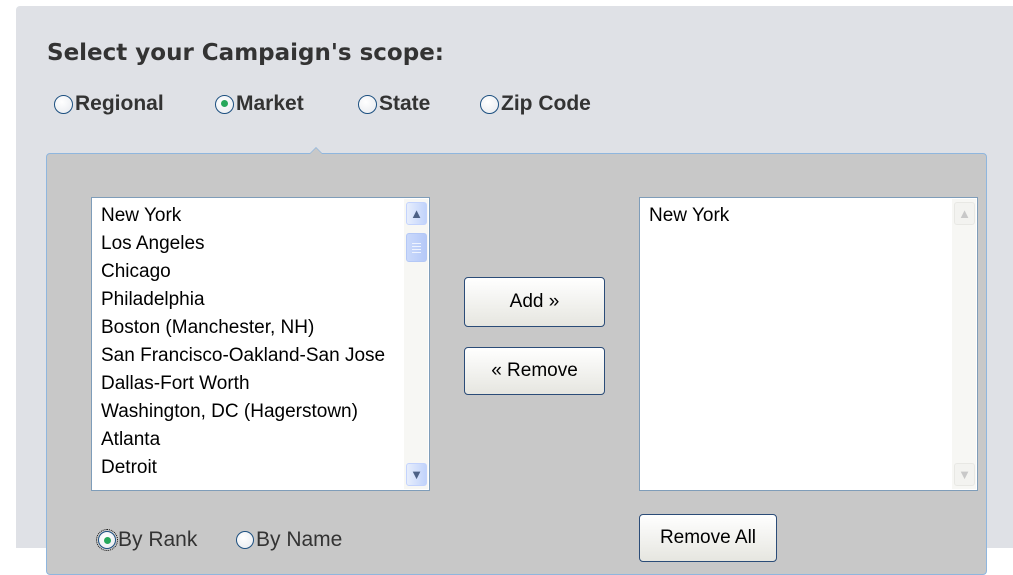 The image size is (1013, 575). What do you see at coordinates (252, 272) in the screenshot?
I see `list-item: Chicago` at bounding box center [252, 272].